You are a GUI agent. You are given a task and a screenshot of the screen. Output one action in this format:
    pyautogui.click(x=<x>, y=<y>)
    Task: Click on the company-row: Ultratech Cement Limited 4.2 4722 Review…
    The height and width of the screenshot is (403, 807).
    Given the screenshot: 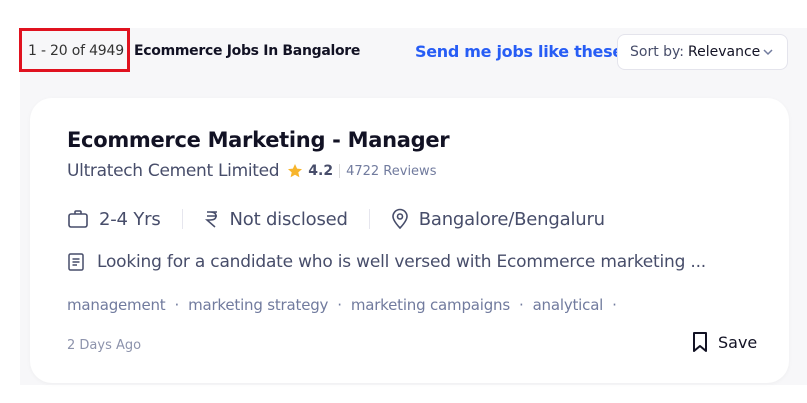 What is the action you would take?
    pyautogui.click(x=251, y=171)
    